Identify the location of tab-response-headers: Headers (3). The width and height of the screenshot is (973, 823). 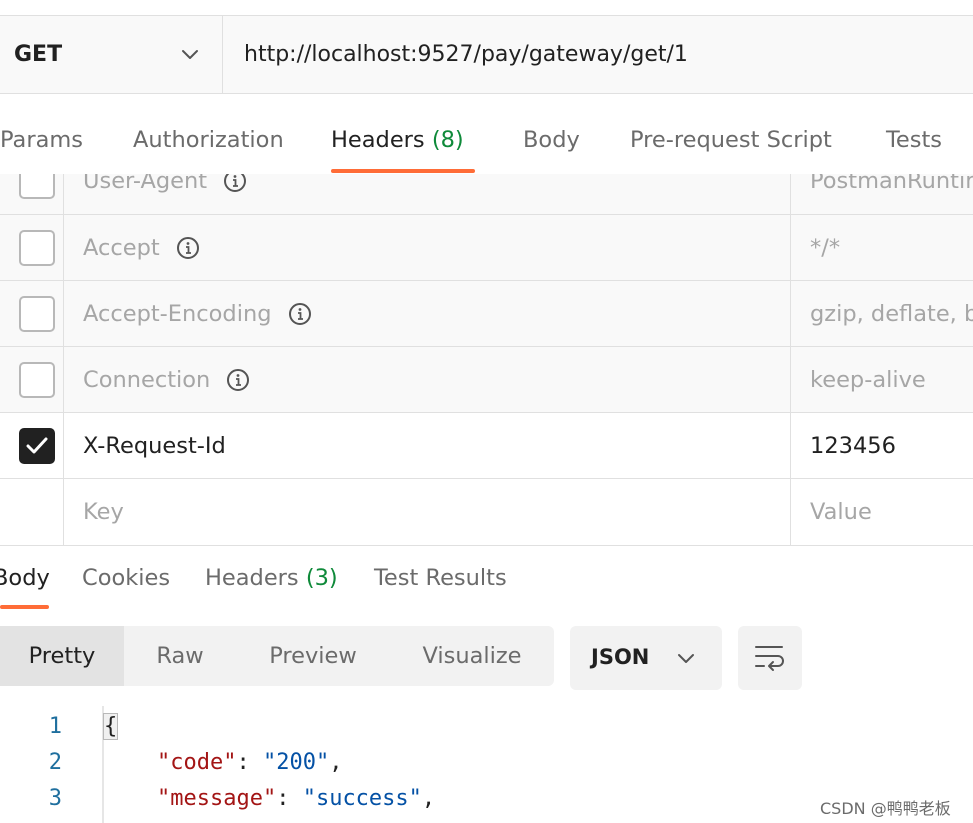
(271, 578).